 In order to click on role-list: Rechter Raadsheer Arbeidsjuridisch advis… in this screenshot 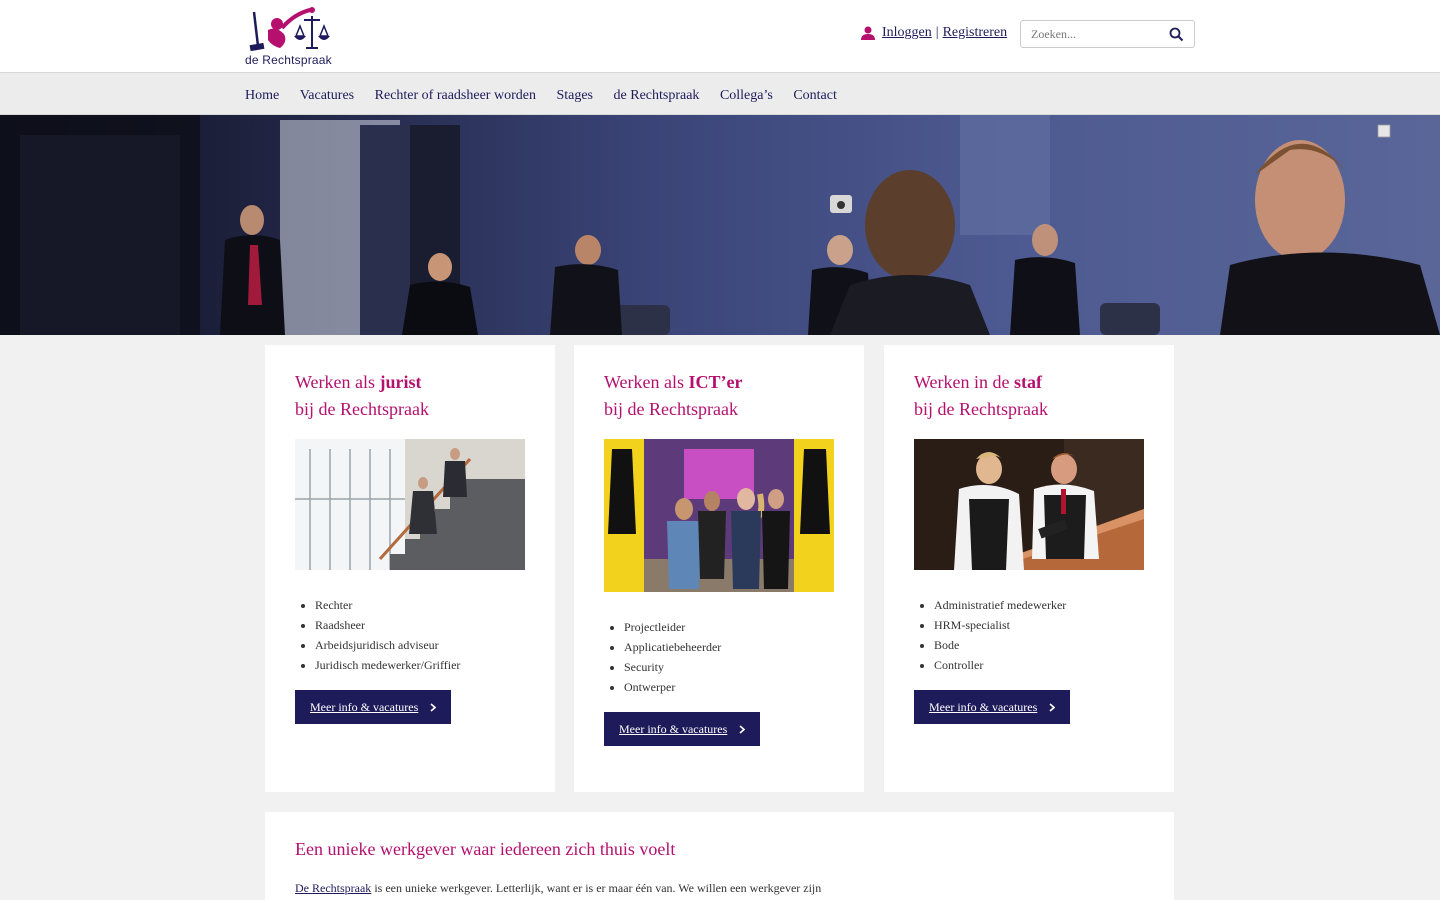, I will do `click(387, 635)`.